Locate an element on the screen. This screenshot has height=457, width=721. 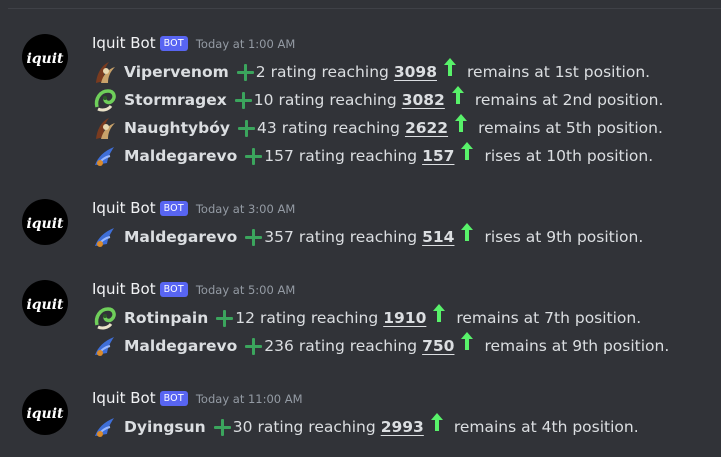
rating-delta: 10 is located at coordinates (263, 100).